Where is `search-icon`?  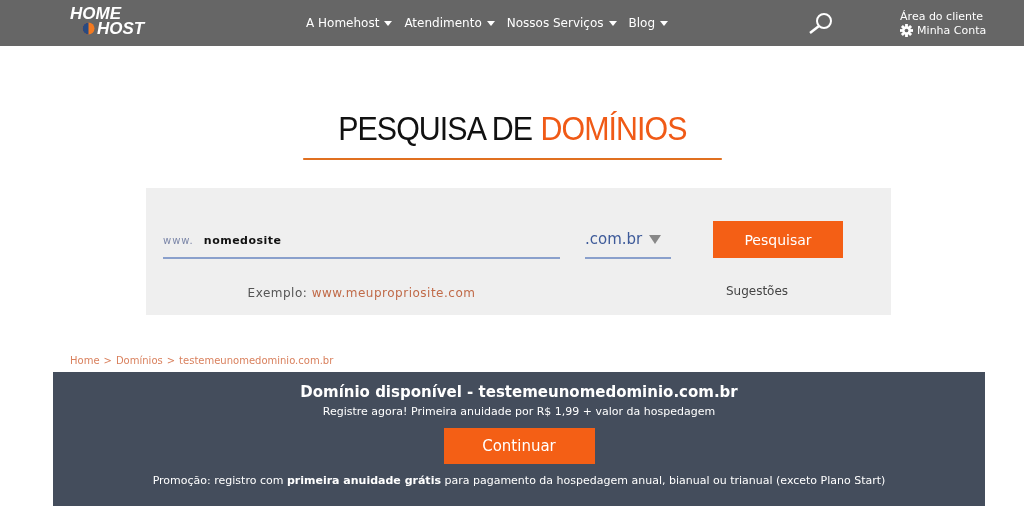 search-icon is located at coordinates (821, 23).